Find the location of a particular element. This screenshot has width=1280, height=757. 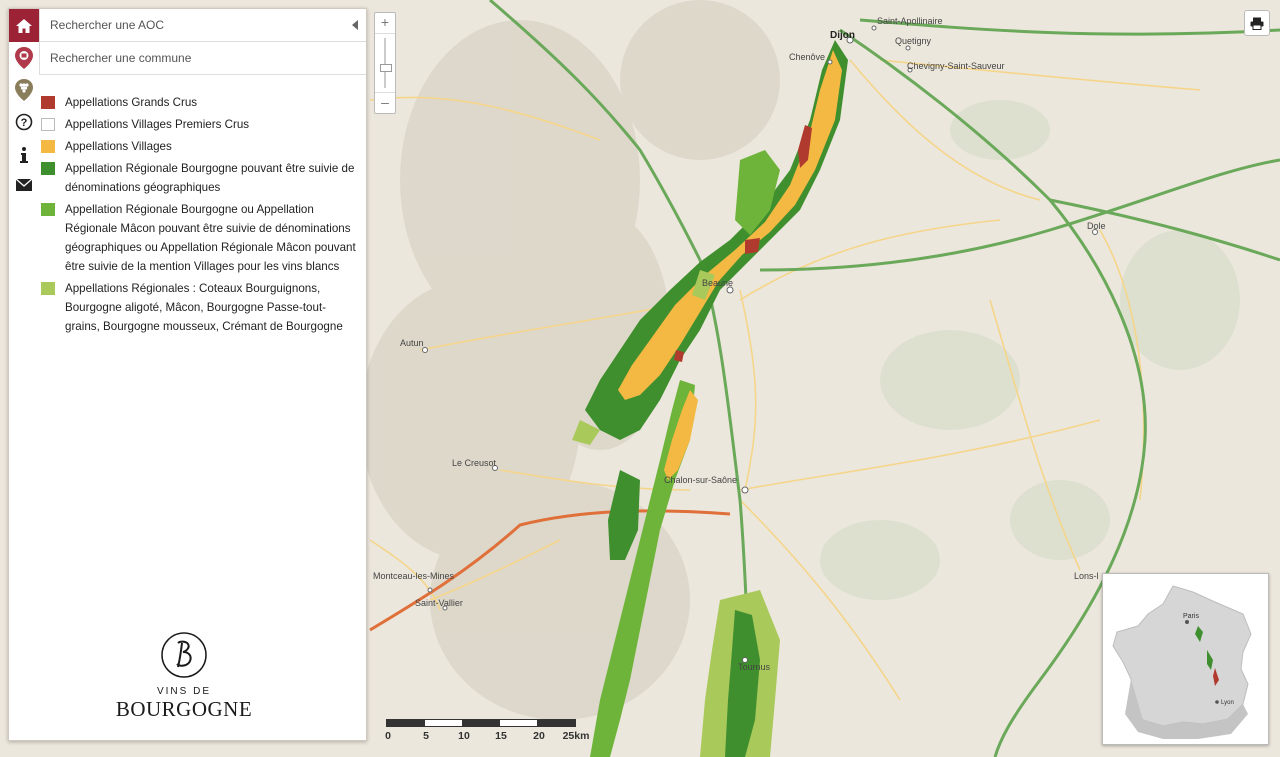

france-outline: Paris Lyon is located at coordinates (1182, 662).